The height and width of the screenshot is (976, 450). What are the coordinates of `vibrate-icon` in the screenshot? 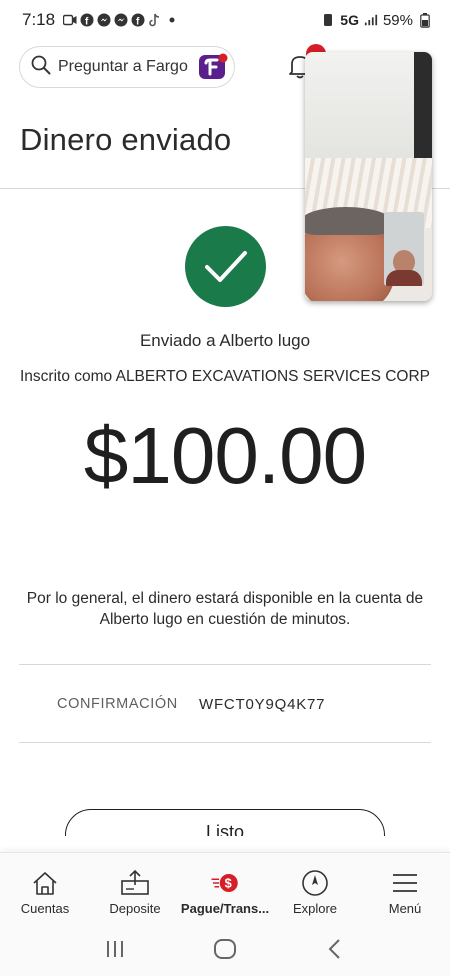 It's located at (328, 20).